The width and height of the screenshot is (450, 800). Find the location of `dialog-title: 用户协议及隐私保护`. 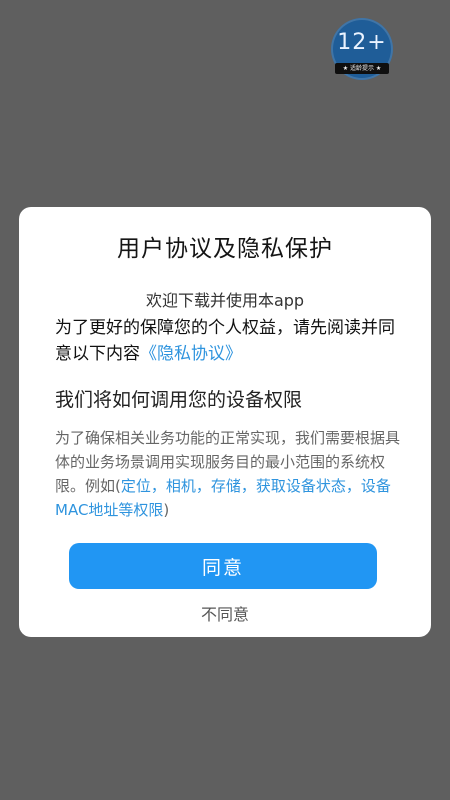

dialog-title: 用户协议及隐私保护 is located at coordinates (225, 249).